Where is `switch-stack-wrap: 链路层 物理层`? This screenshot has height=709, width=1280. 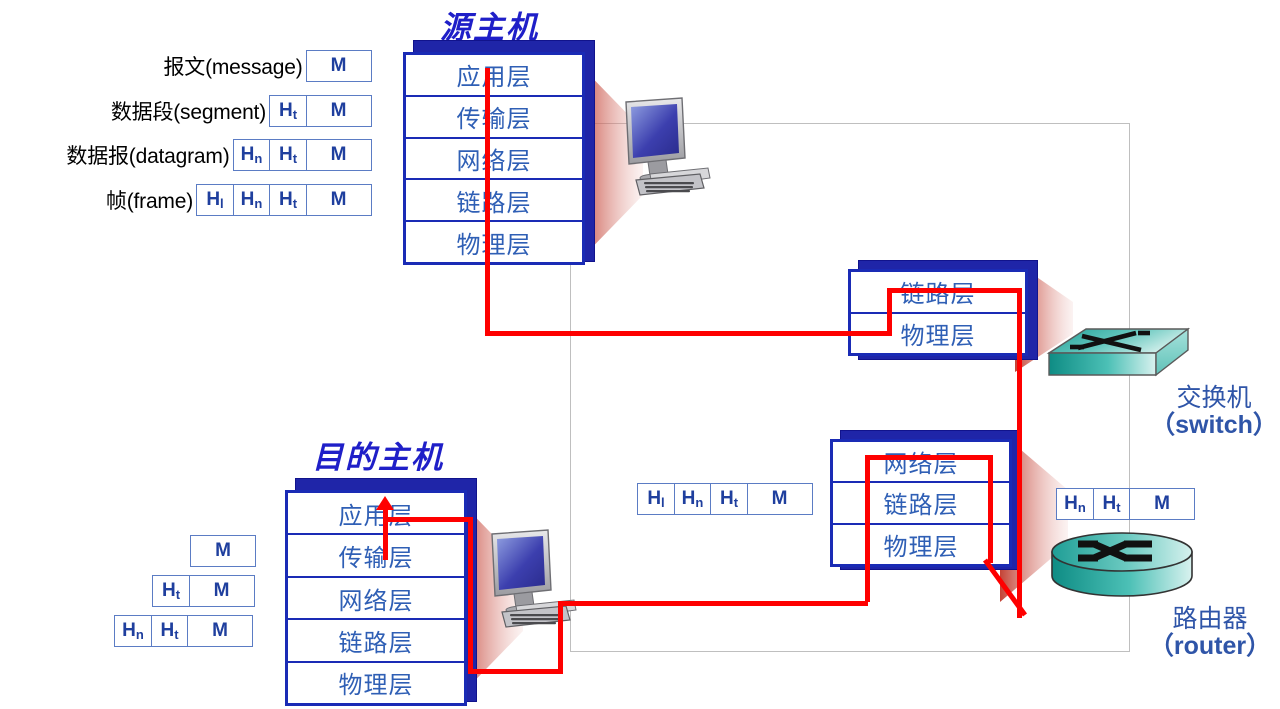 switch-stack-wrap: 链路层 物理层 is located at coordinates (943, 312).